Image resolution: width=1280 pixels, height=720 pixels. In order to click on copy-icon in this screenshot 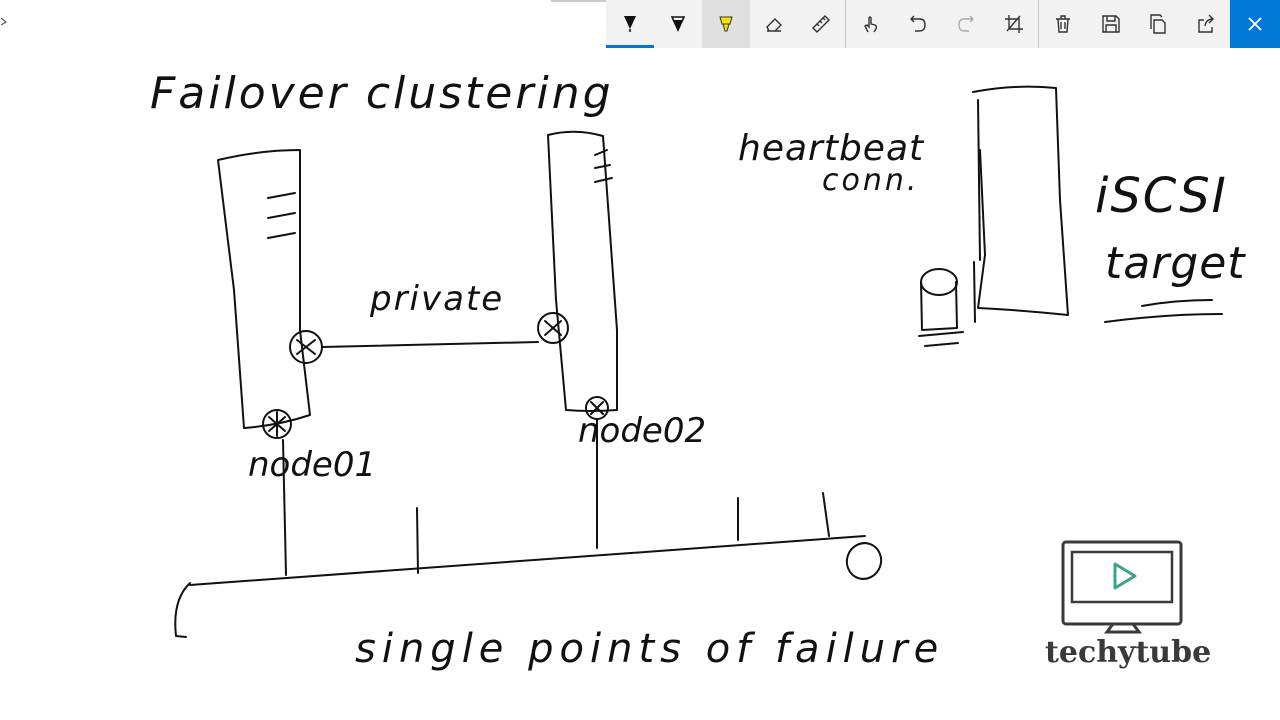, I will do `click(1158, 24)`.